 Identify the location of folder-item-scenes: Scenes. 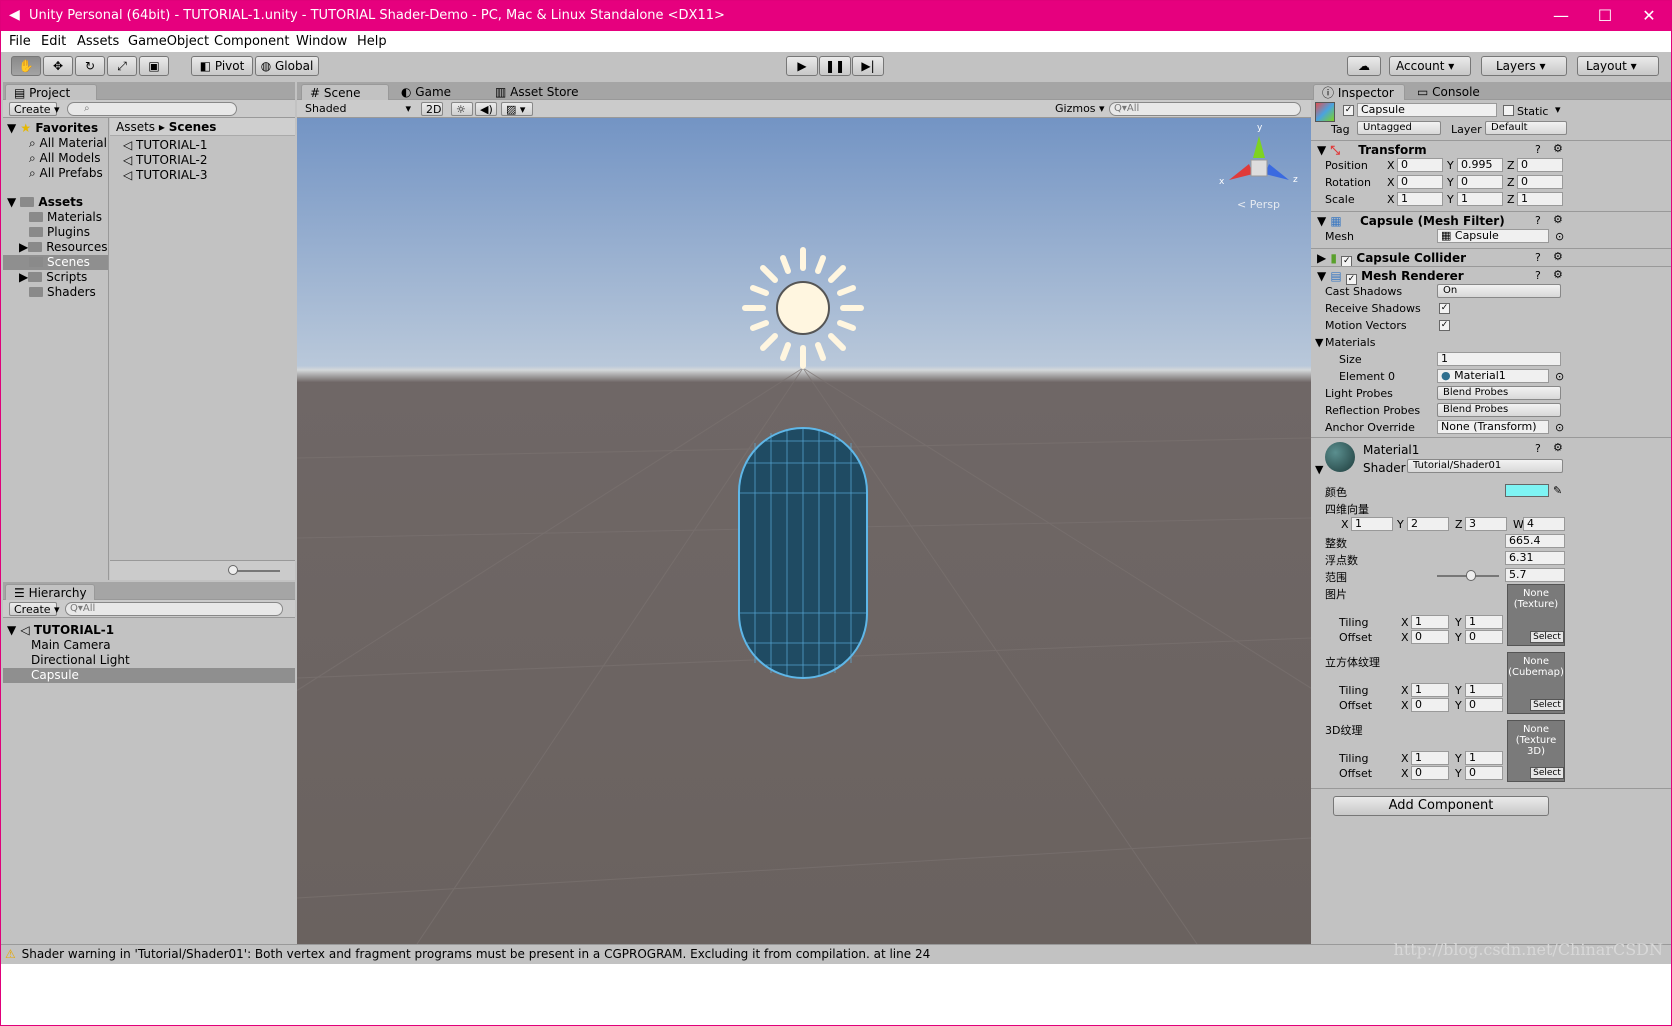
(55, 262).